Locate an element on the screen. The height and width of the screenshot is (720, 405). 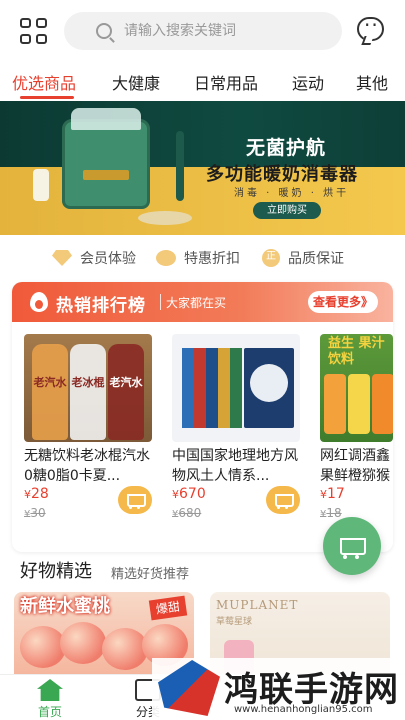
product-card: 益生 果汁饮料 网红调酒鑫果鲜橙猕猴 ¥17 ¥18 is located at coordinates (356, 434).